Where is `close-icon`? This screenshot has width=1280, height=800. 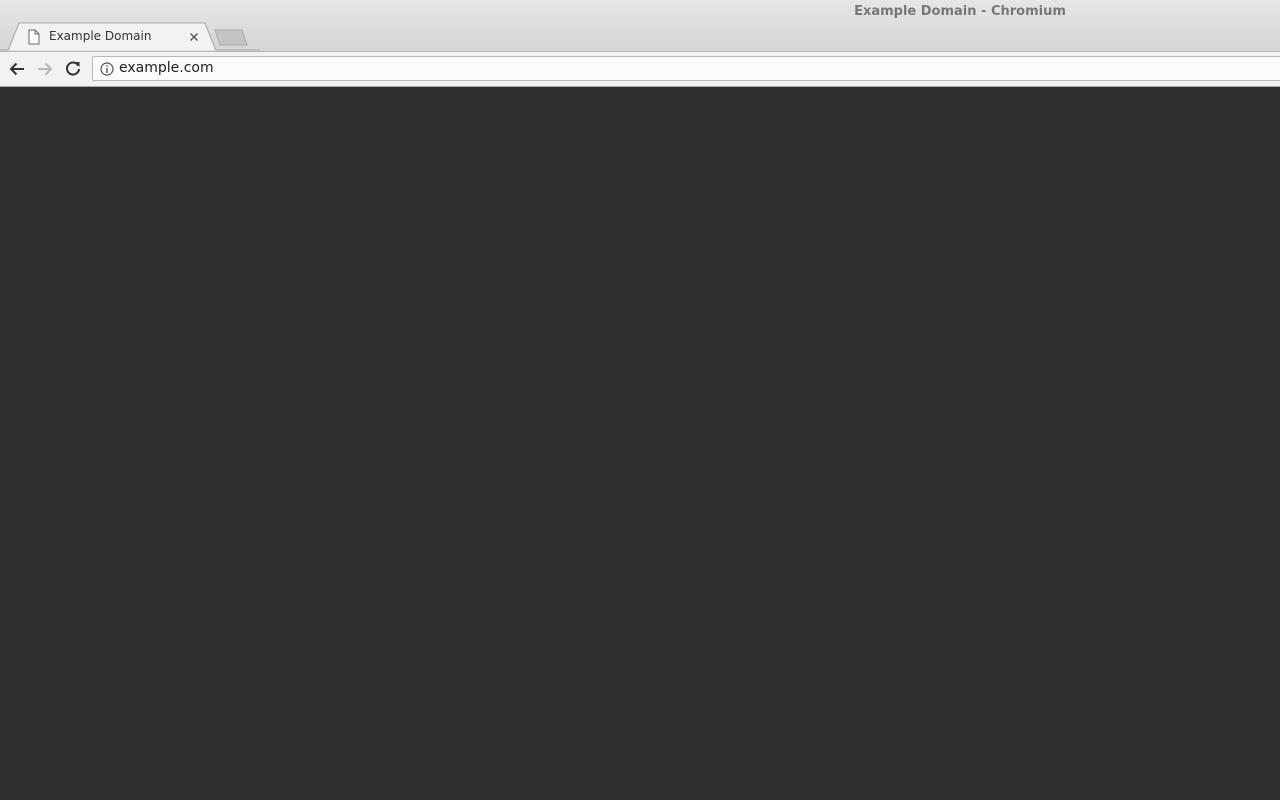
close-icon is located at coordinates (194, 37).